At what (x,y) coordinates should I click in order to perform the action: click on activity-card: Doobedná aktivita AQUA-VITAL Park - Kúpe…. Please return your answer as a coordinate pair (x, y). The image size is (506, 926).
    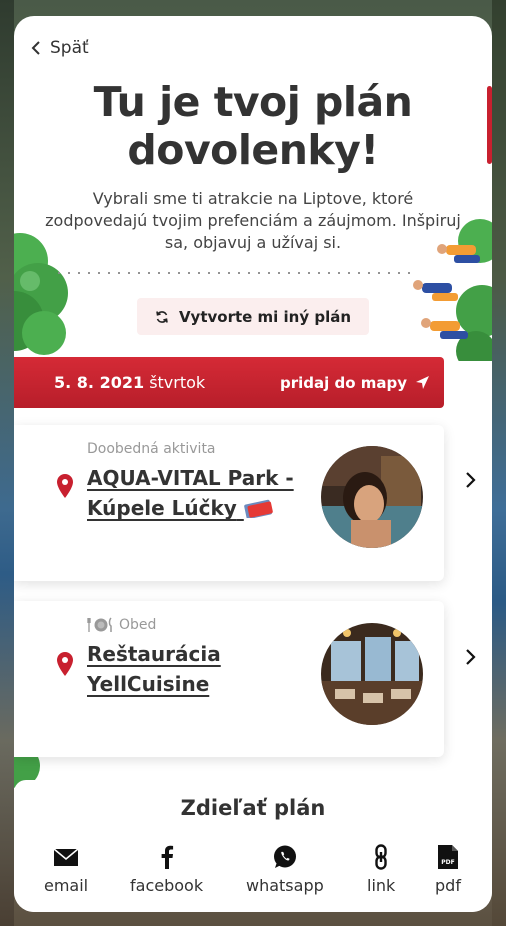
    Looking at the image, I should click on (229, 503).